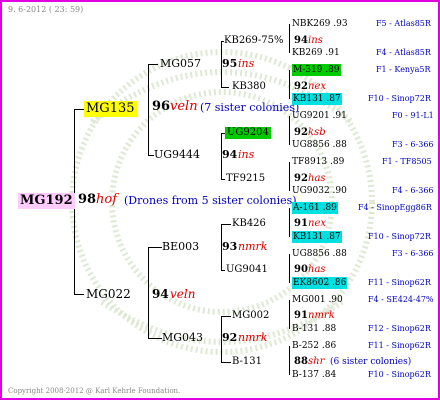  What do you see at coordinates (246, 154) in the screenshot?
I see `gen2-b-race: ins` at bounding box center [246, 154].